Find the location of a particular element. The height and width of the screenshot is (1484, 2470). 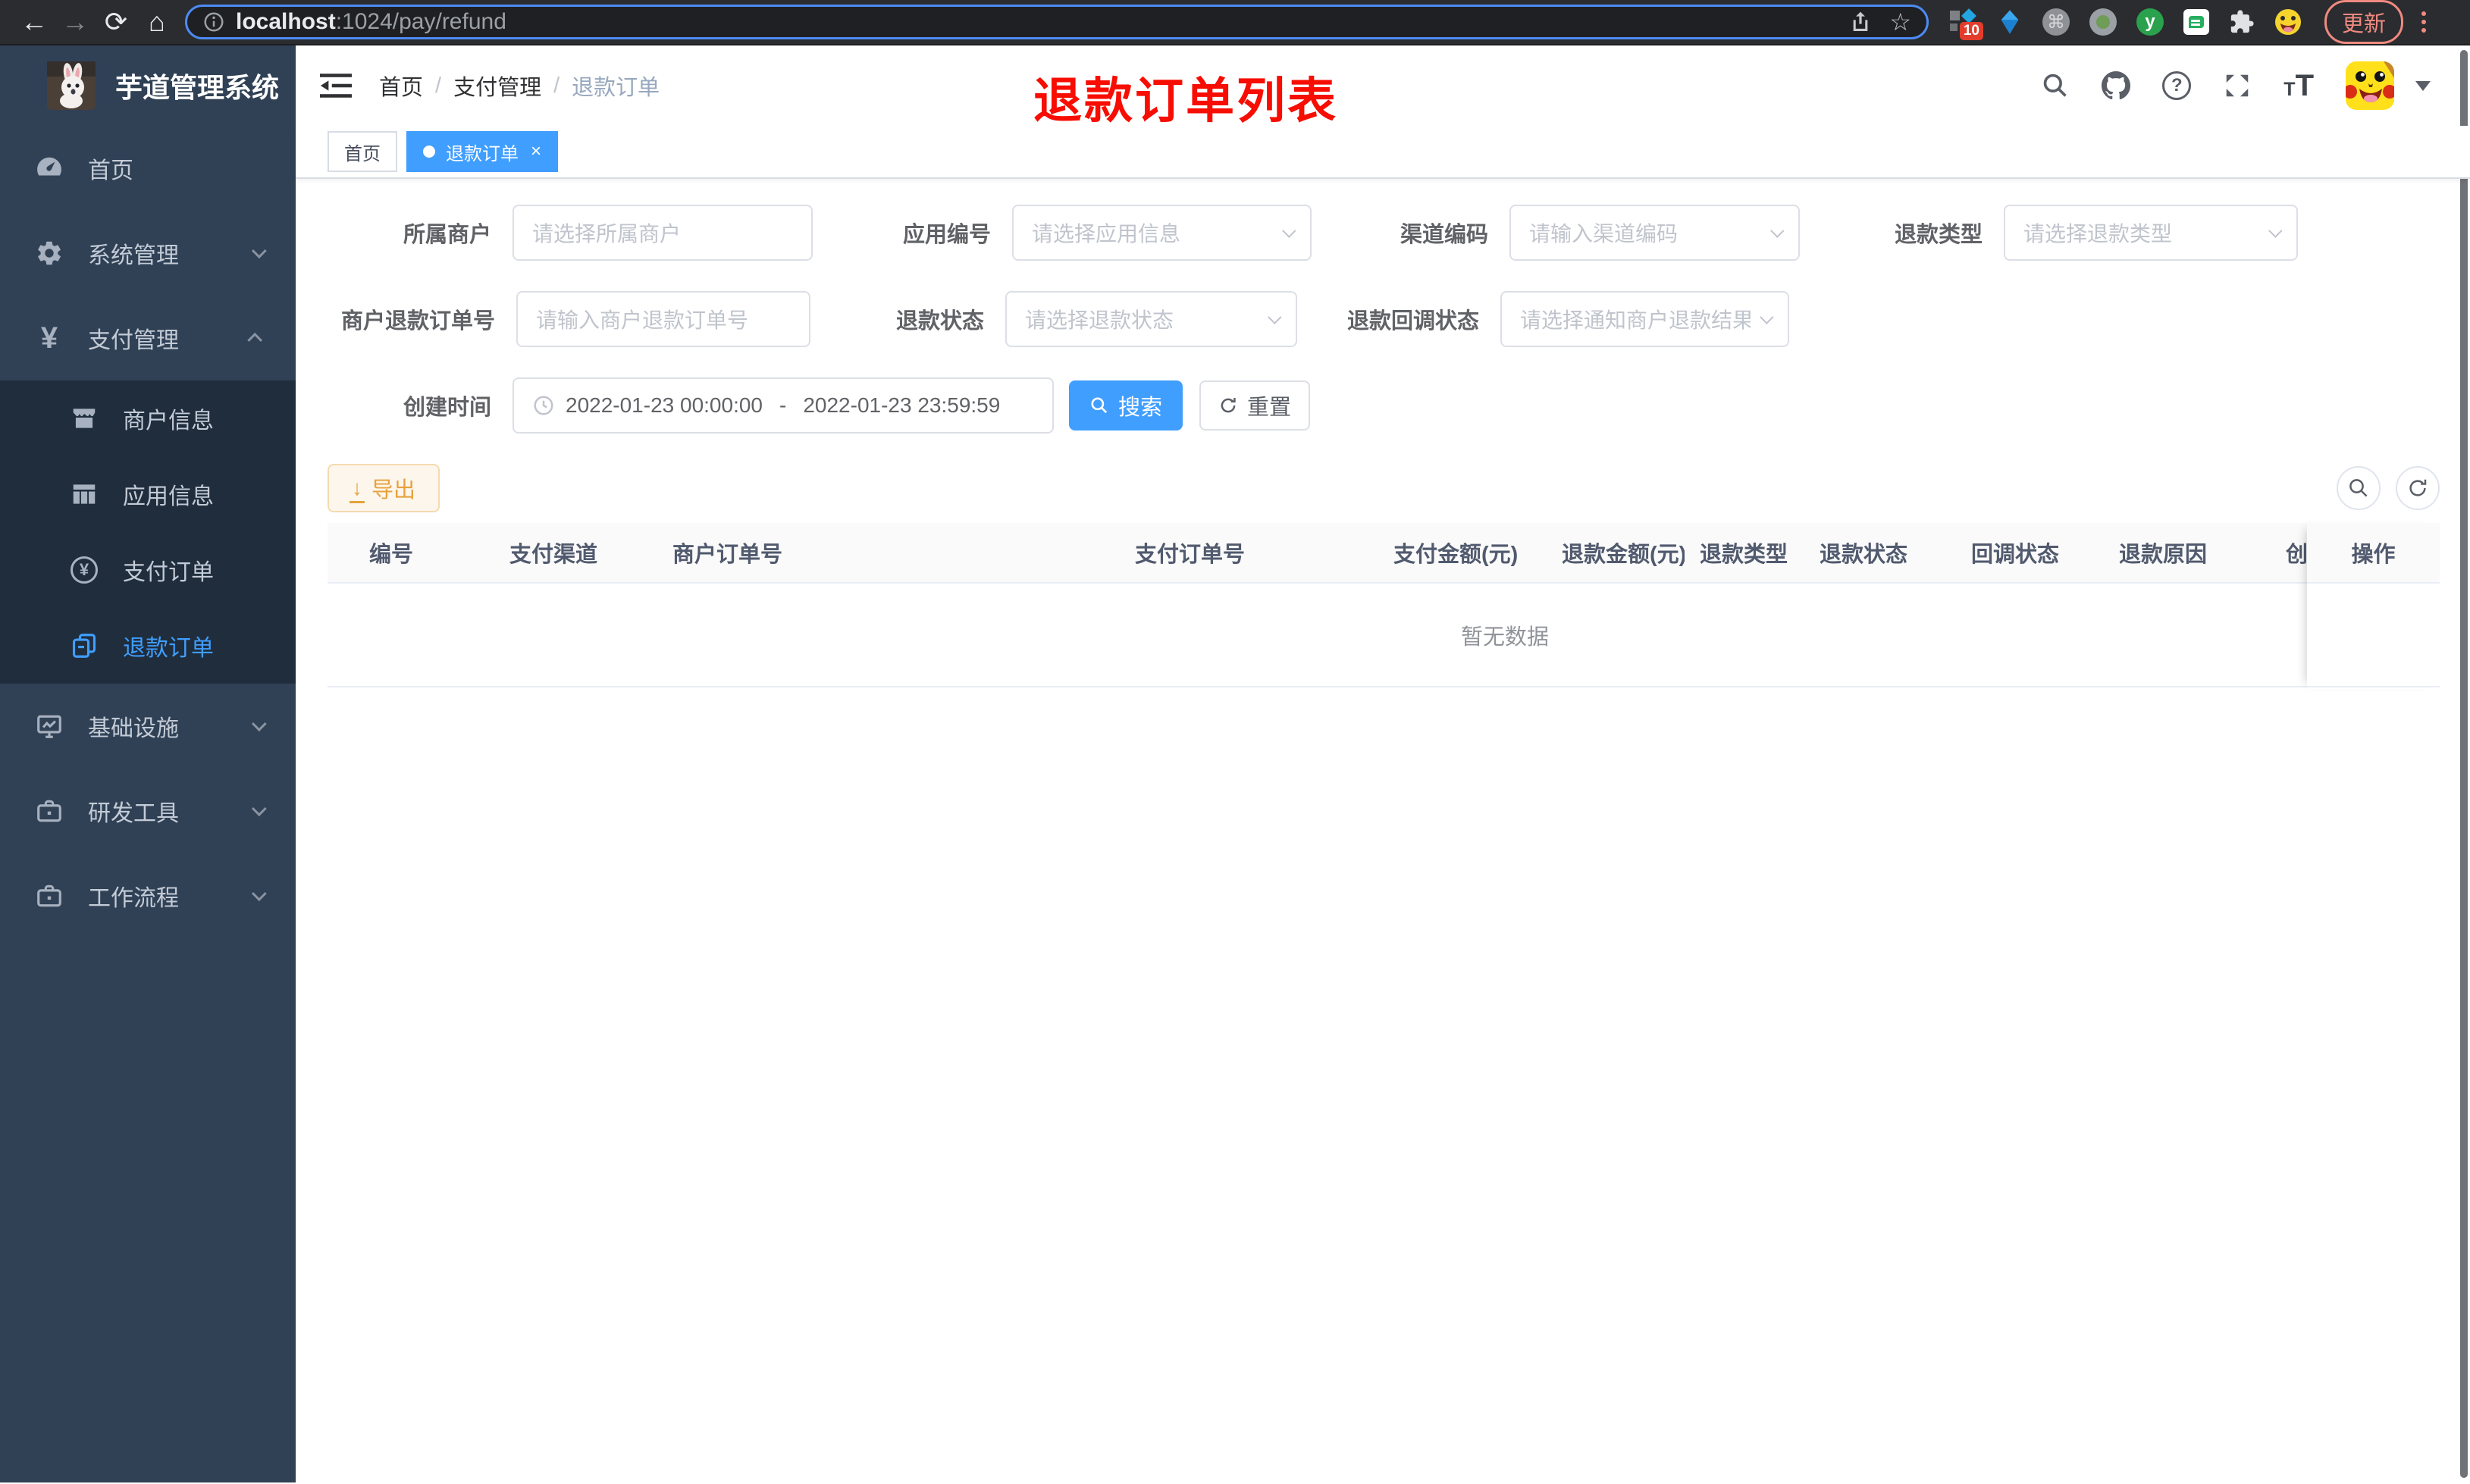

download-icon: ↓ is located at coordinates (357, 490).